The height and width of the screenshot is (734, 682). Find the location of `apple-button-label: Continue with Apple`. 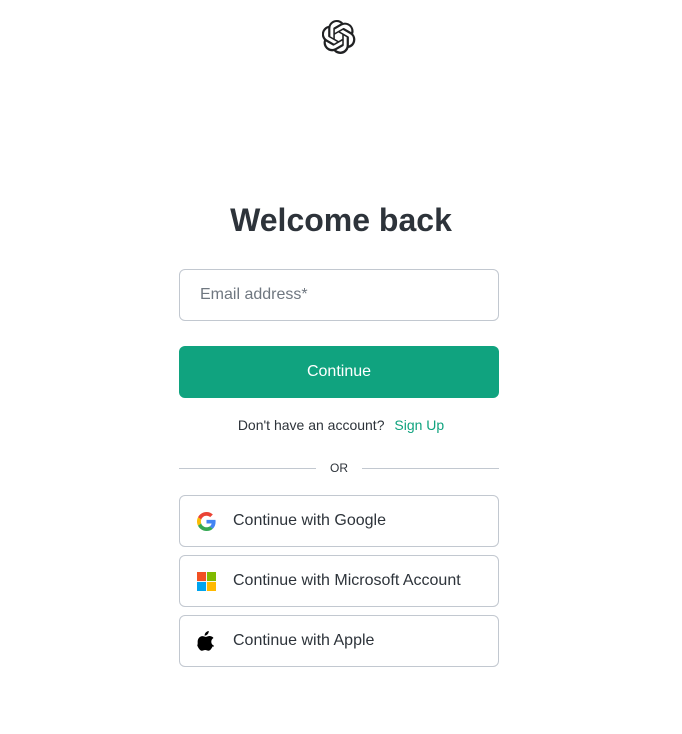

apple-button-label: Continue with Apple is located at coordinates (304, 640).